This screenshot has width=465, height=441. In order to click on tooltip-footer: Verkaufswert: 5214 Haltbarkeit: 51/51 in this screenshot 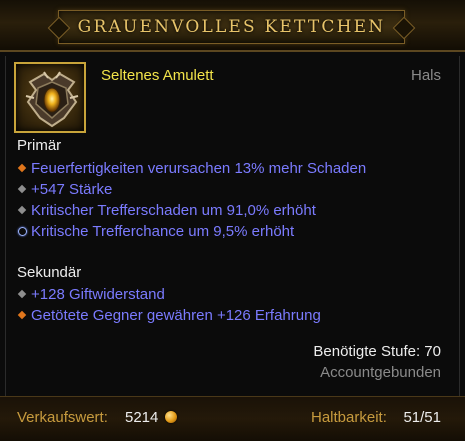, I will do `click(232, 418)`.